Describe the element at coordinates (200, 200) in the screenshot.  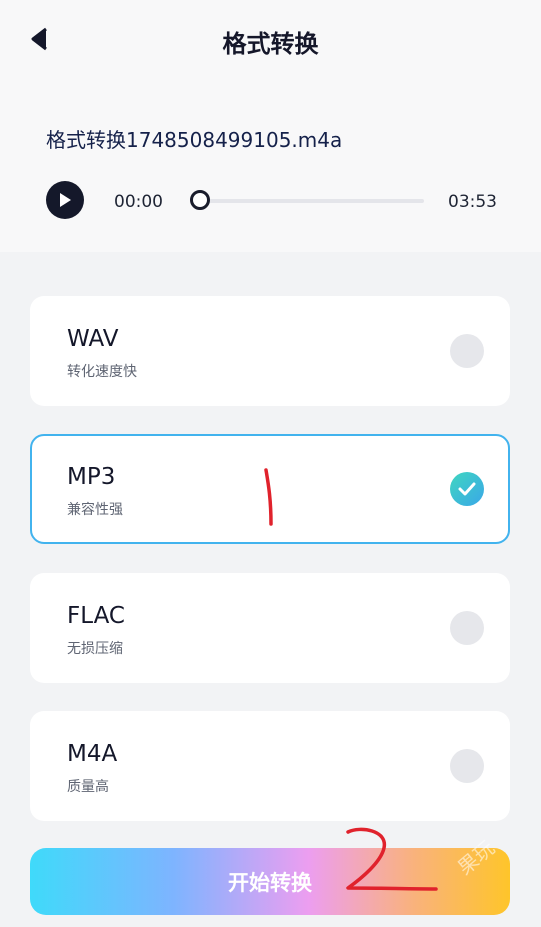
I see `progress-thumb` at that location.